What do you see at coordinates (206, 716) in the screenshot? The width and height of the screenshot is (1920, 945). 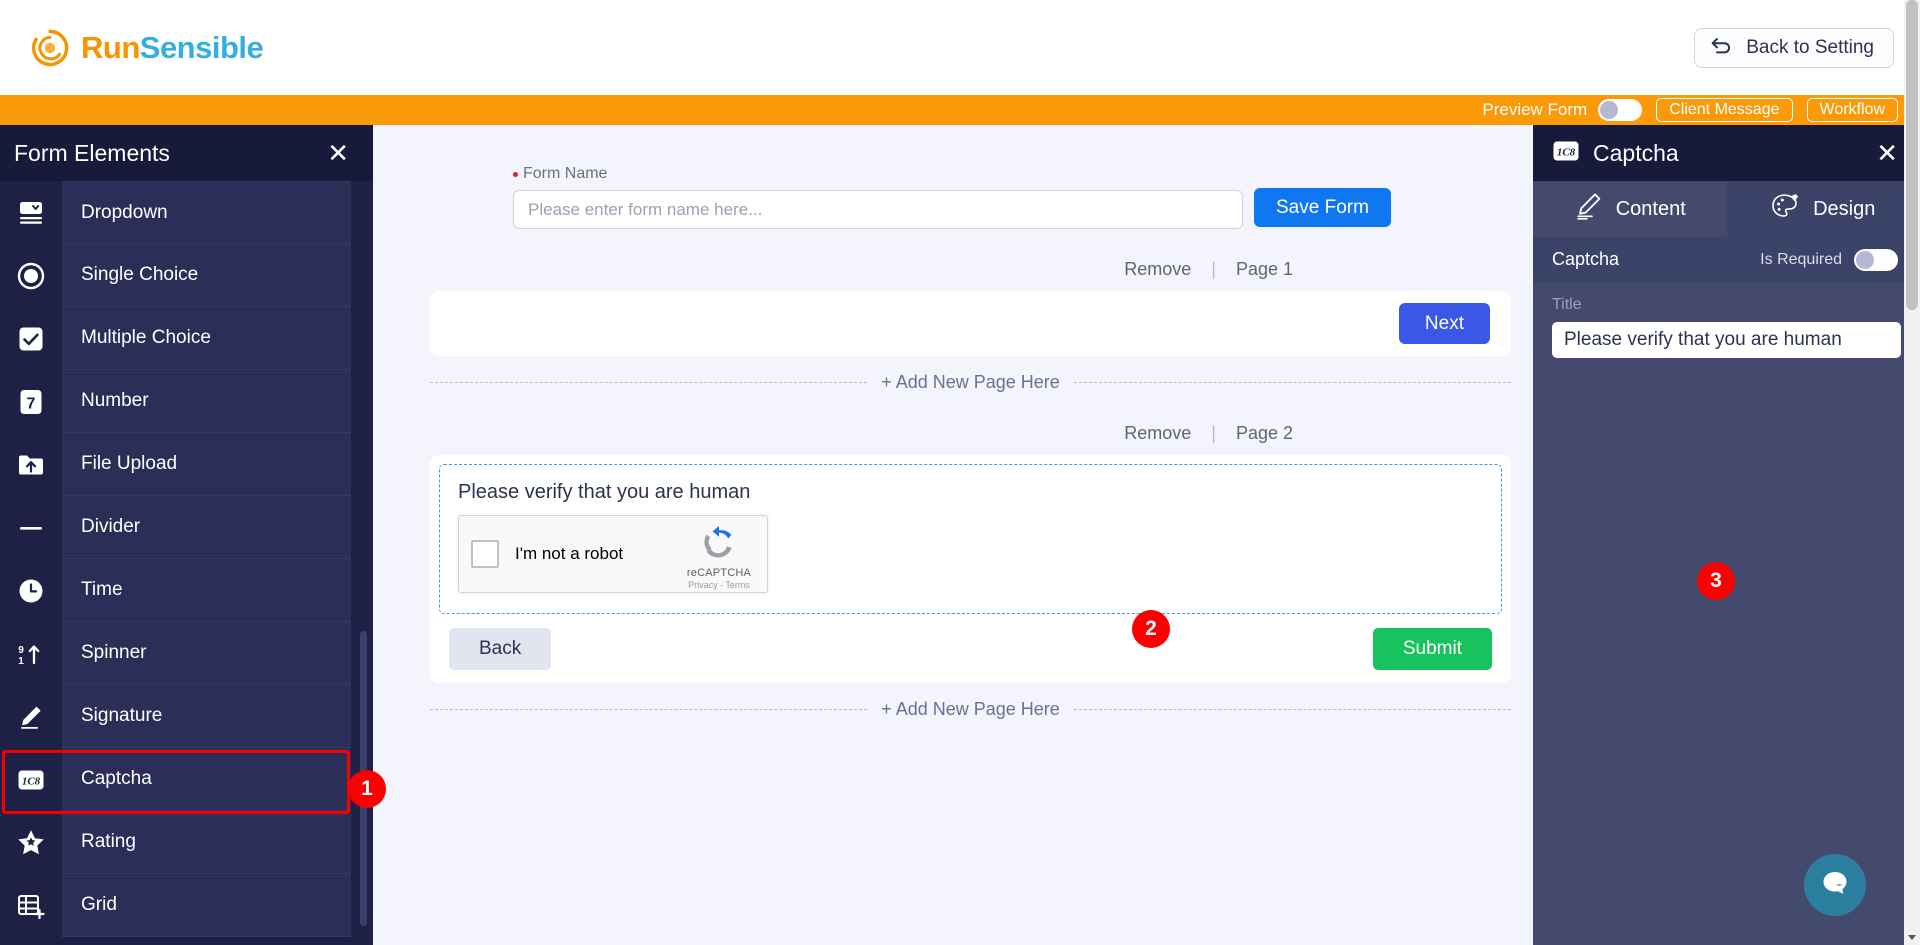 I see `sidebar-item-label: Signature` at bounding box center [206, 716].